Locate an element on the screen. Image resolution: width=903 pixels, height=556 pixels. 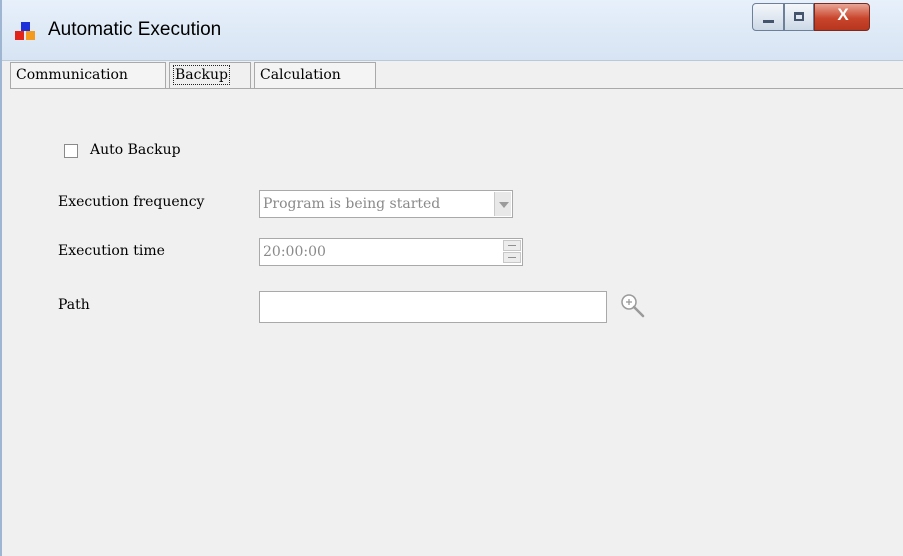
execution-frequency-label: Execution frequency is located at coordinates (131, 202).